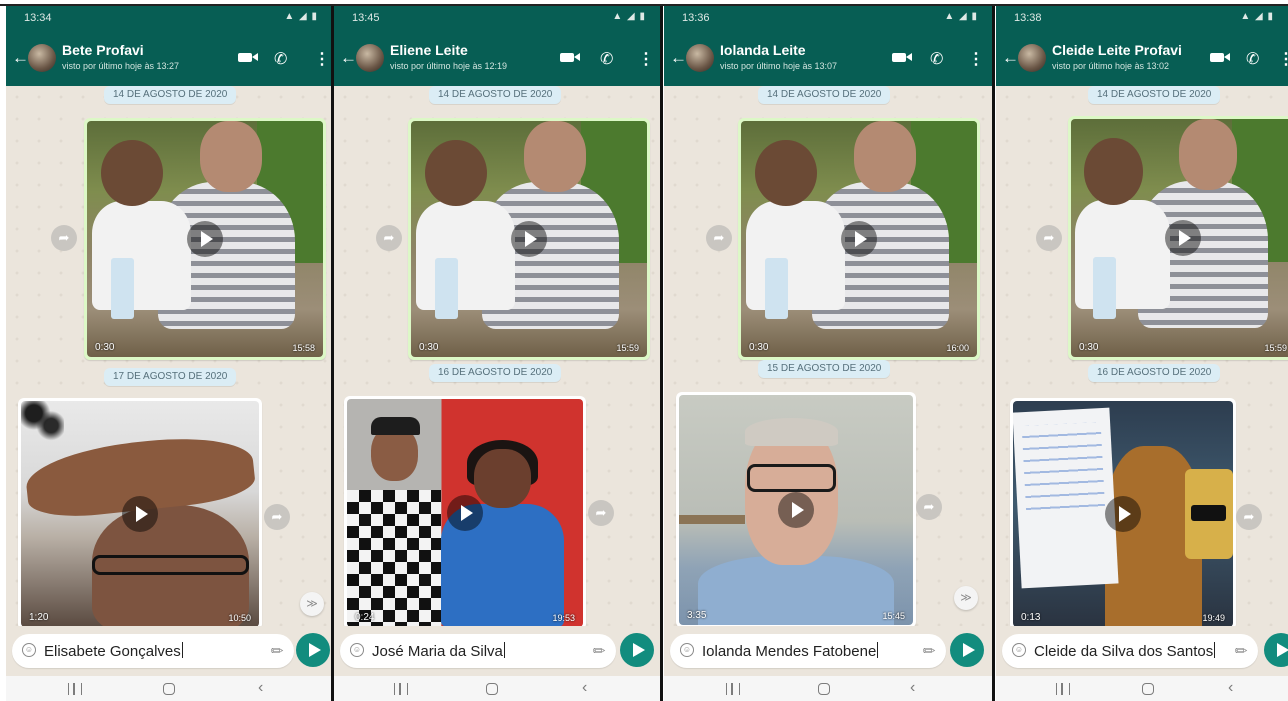  What do you see at coordinates (1275, 348) in the screenshot?
I see `message-time: 15:59` at bounding box center [1275, 348].